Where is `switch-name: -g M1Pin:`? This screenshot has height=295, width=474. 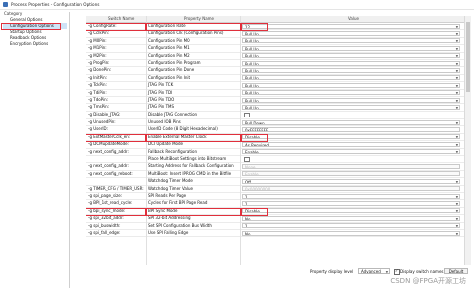 switch-name: -g M1Pin: is located at coordinates (97, 48).